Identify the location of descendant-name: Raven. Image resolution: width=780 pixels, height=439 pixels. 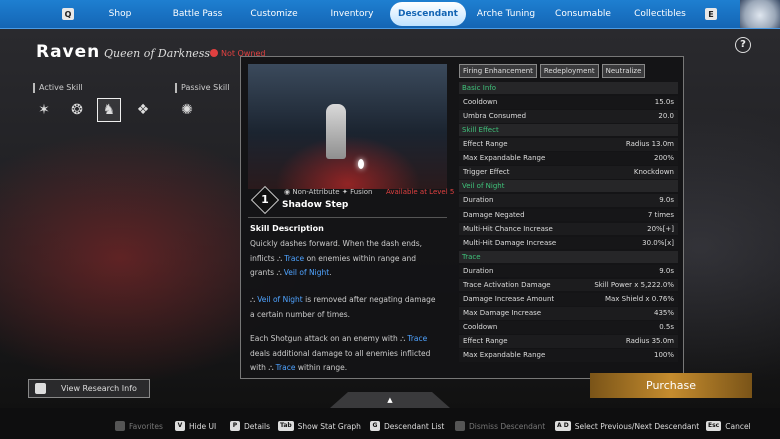
(68, 52).